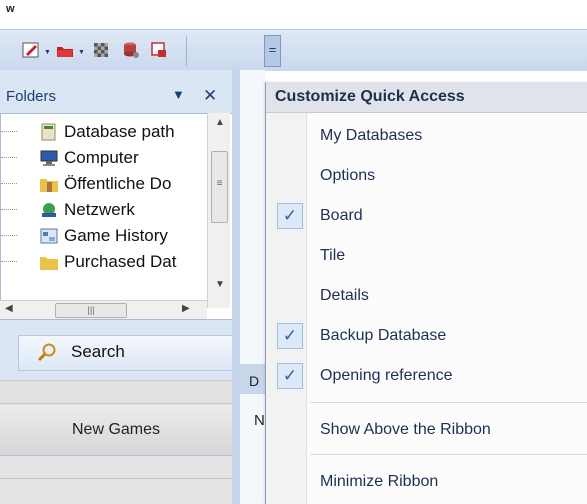 Image resolution: width=587 pixels, height=504 pixels. What do you see at coordinates (10, 9) in the screenshot?
I see `app-title: w` at bounding box center [10, 9].